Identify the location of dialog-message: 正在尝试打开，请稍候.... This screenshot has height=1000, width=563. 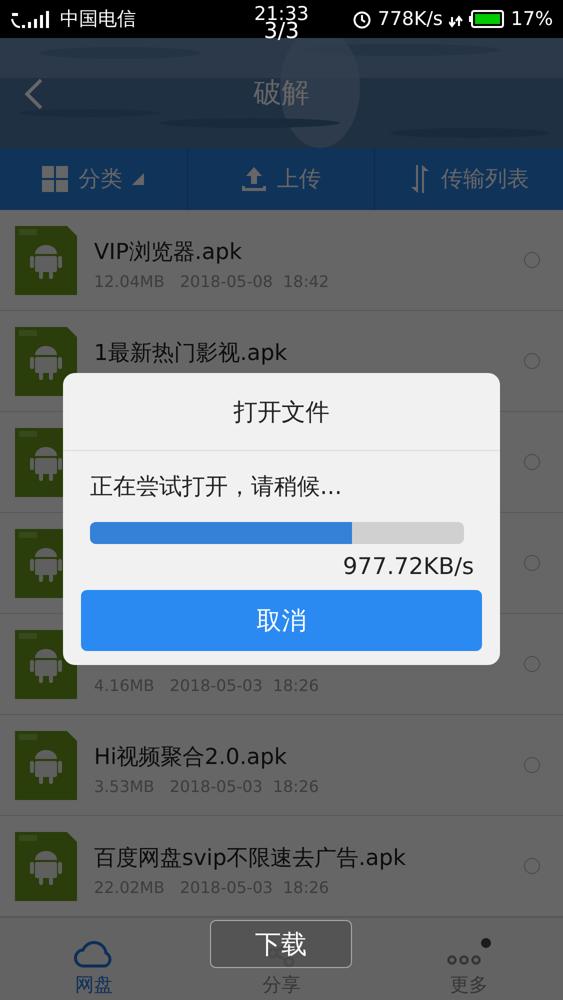
(216, 487).